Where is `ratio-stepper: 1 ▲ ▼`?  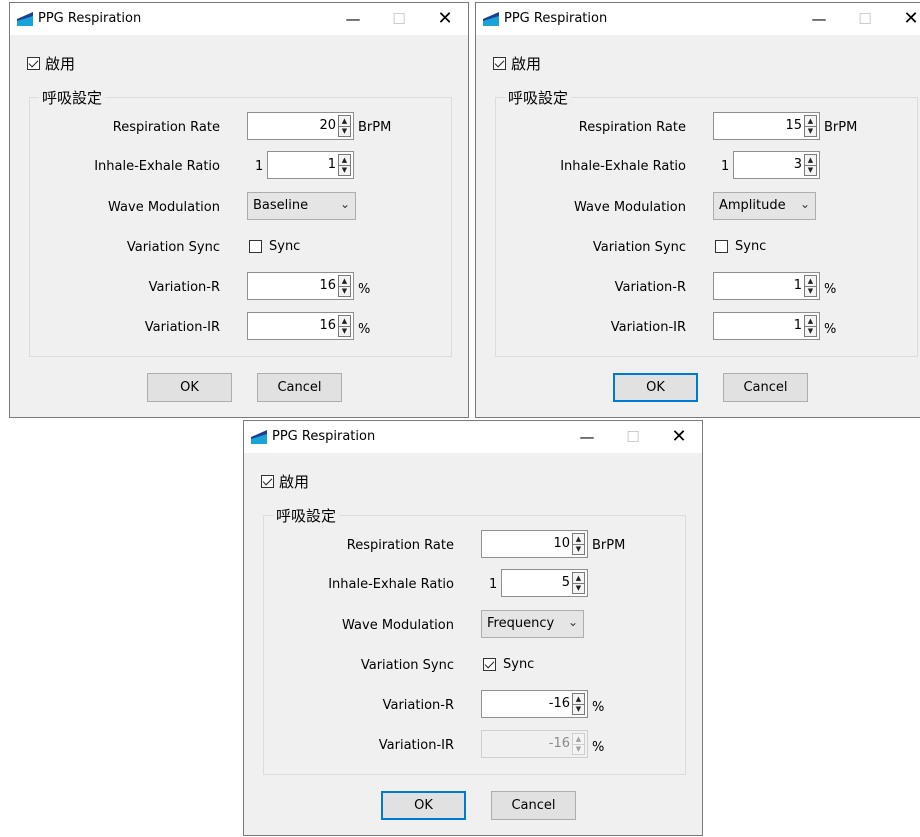
ratio-stepper: 1 ▲ ▼ is located at coordinates (310, 165).